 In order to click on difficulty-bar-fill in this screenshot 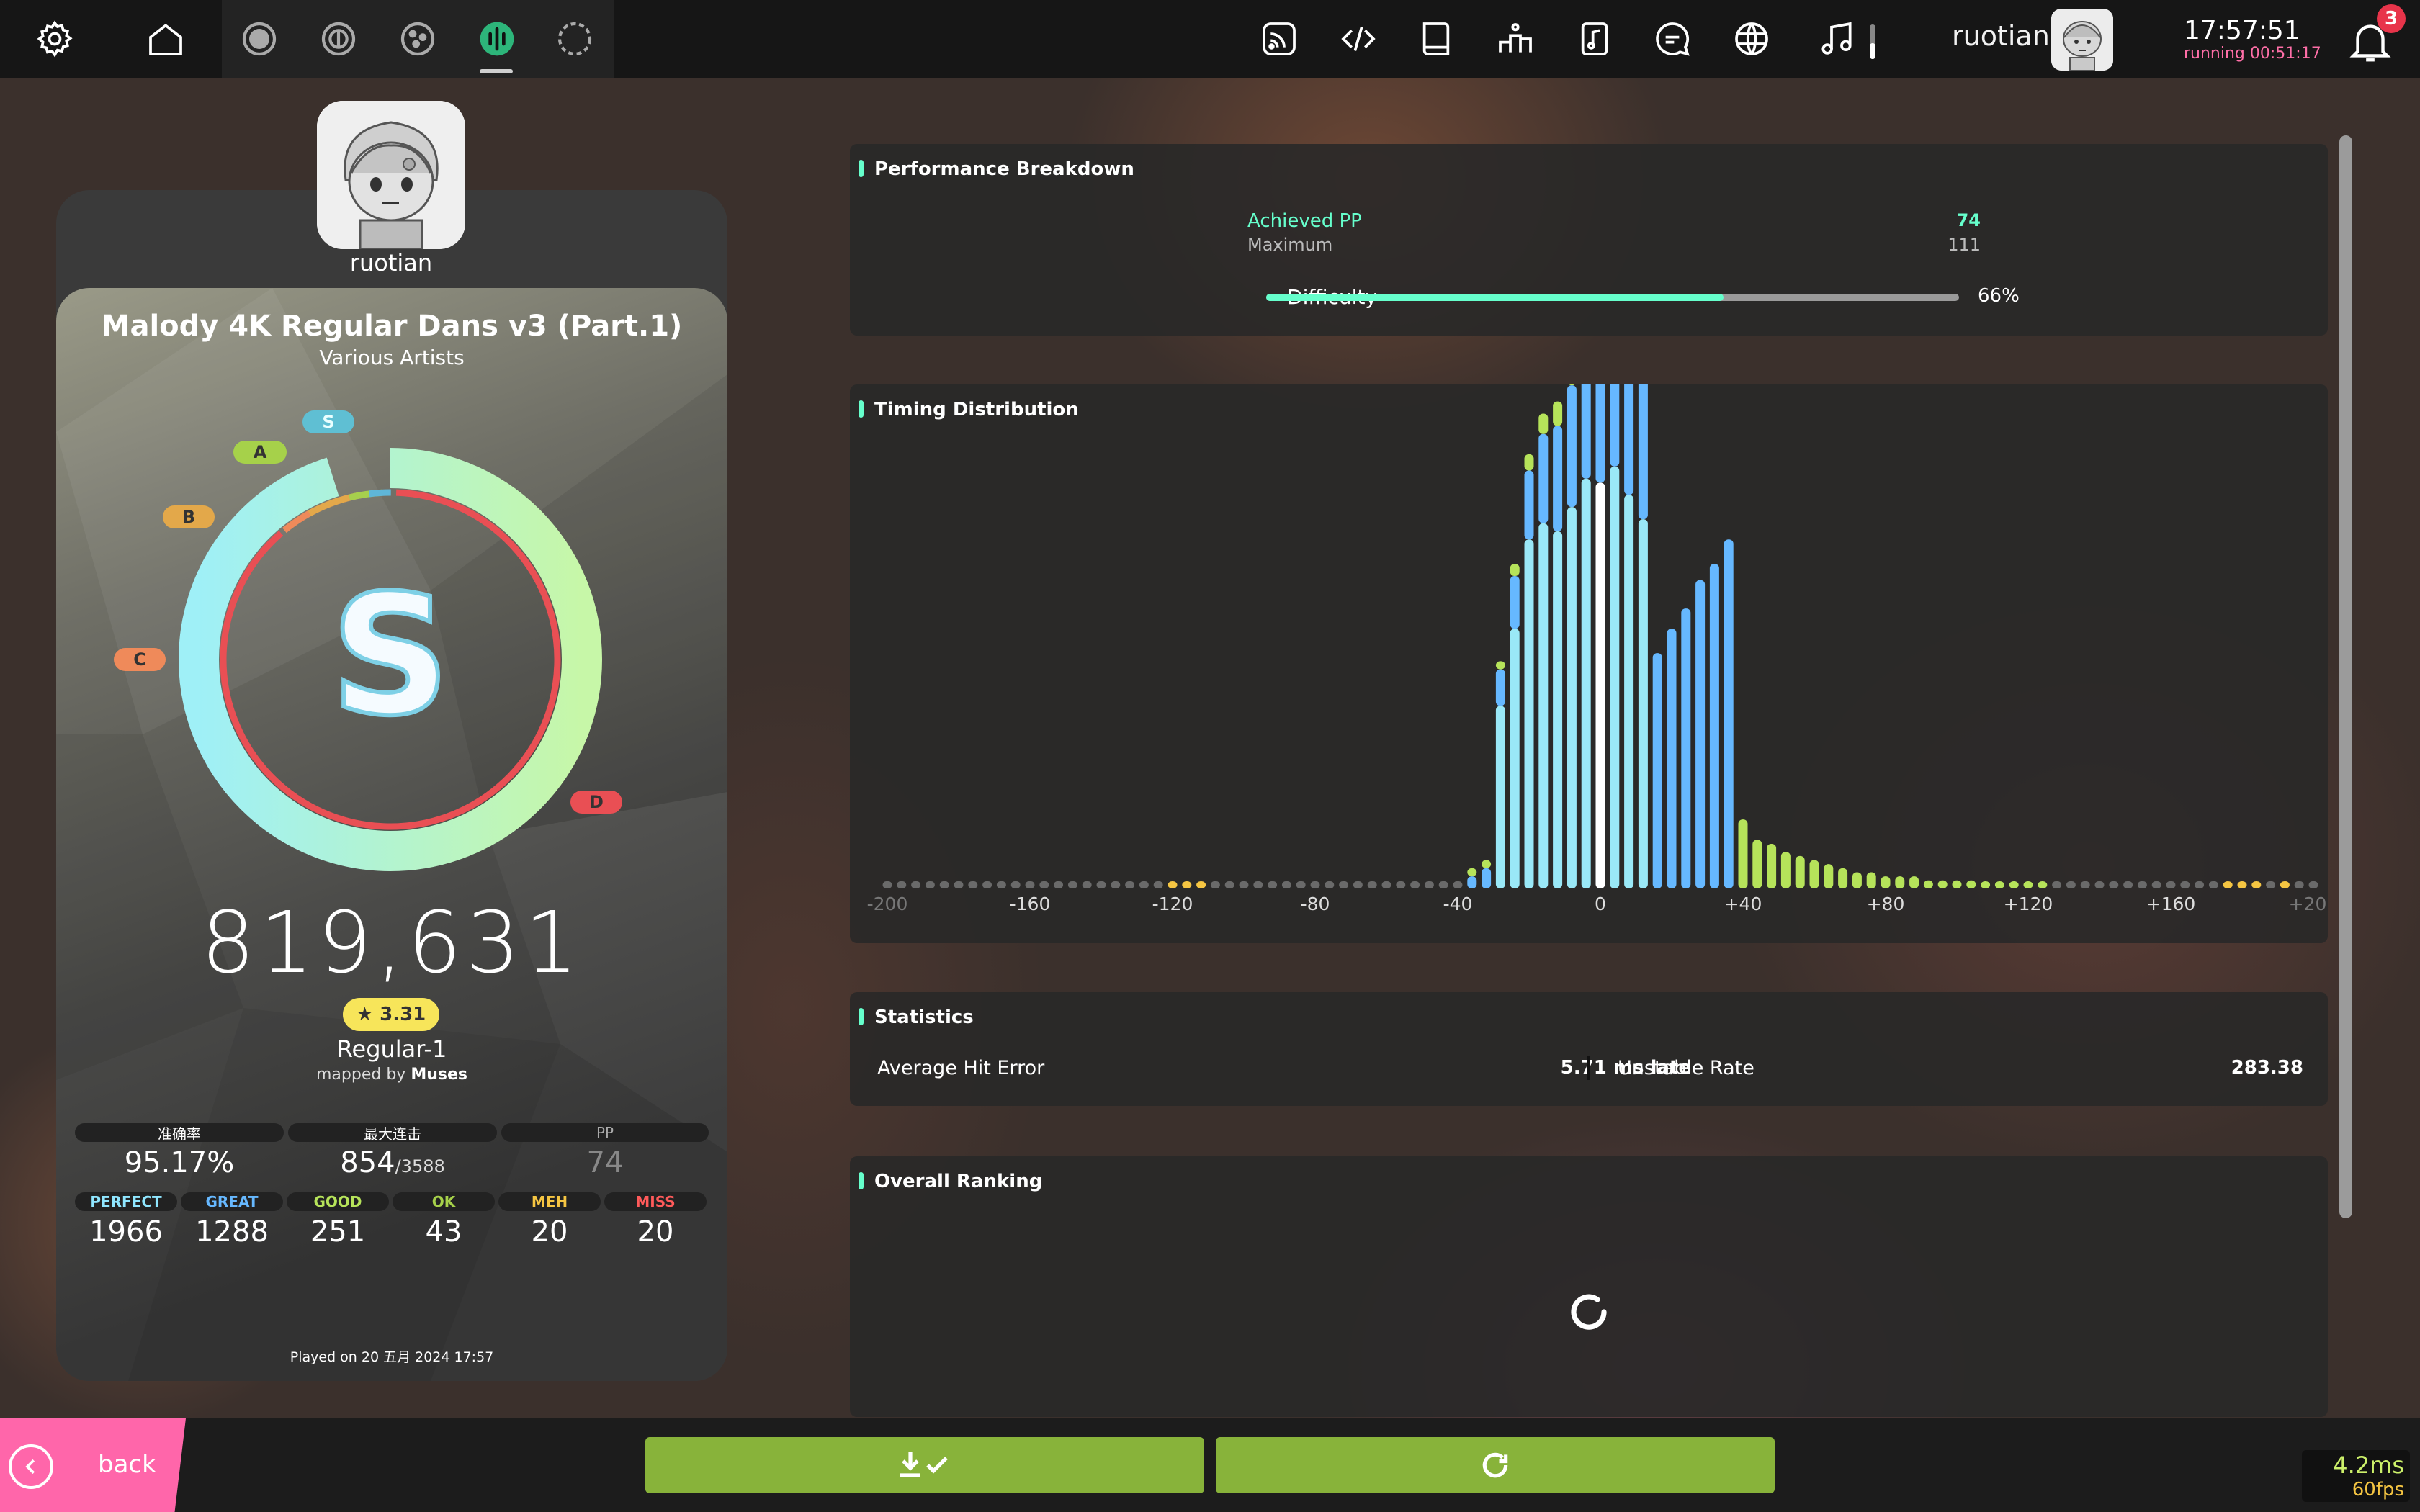, I will do `click(1495, 297)`.